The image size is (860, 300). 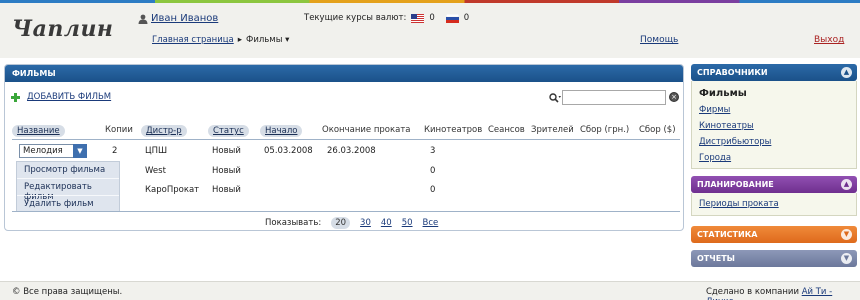 I want to click on copyright-text: © Все права защищены., so click(x=67, y=292).